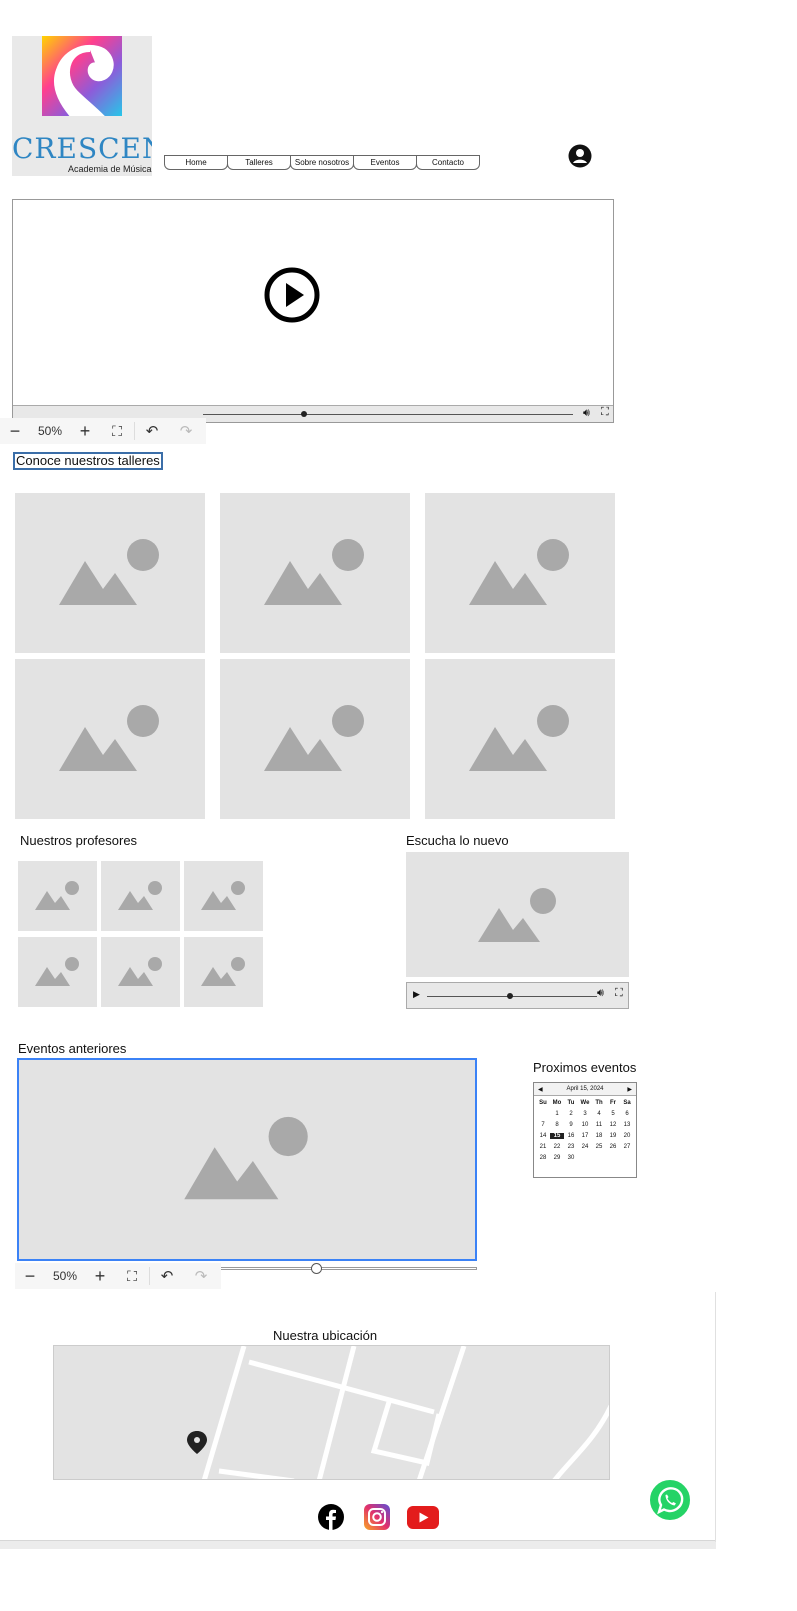 The image size is (797, 1611). I want to click on calendar-weekday: Fr, so click(613, 1103).